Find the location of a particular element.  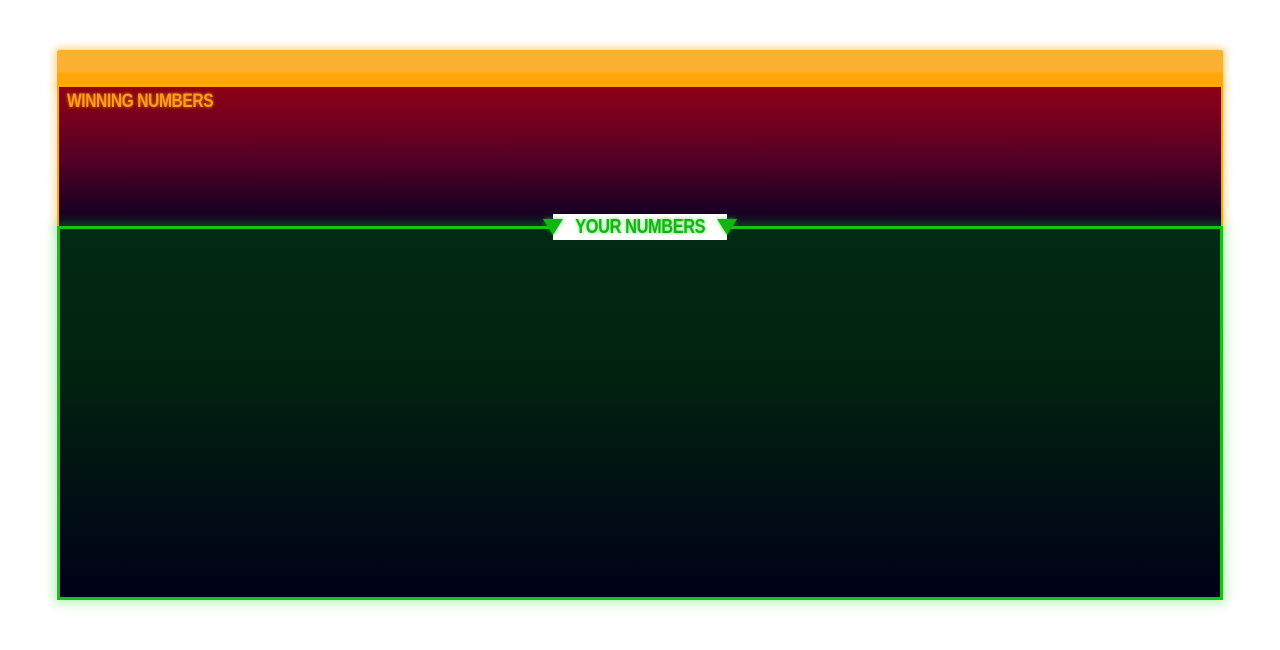

your-numbers-heading: YOUR NUMBERS is located at coordinates (640, 227).